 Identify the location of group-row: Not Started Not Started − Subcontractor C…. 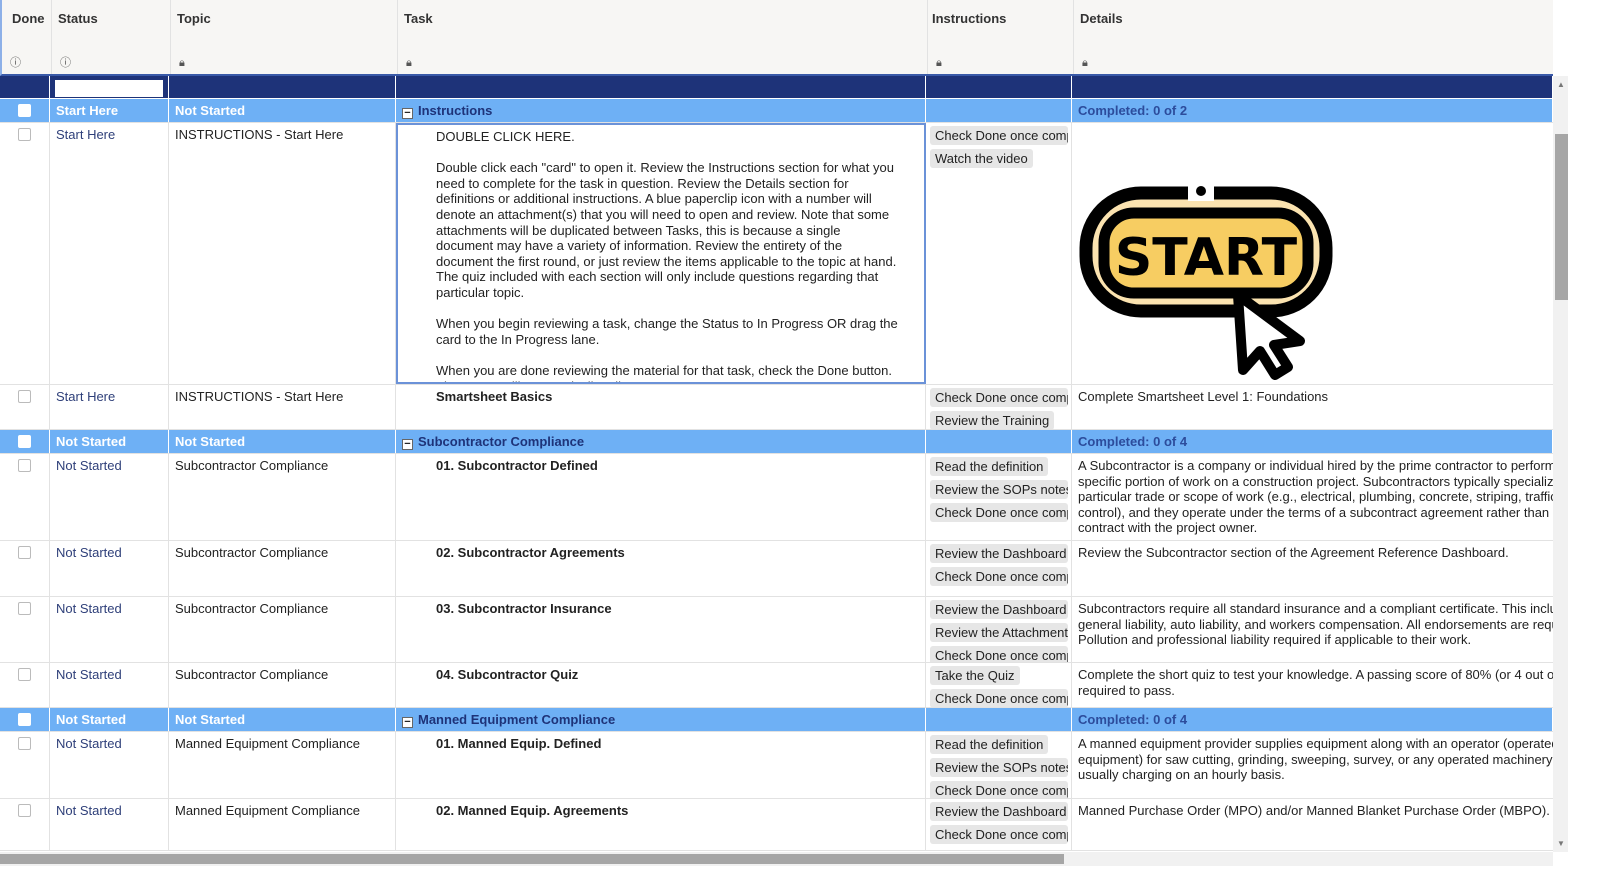
(776, 442).